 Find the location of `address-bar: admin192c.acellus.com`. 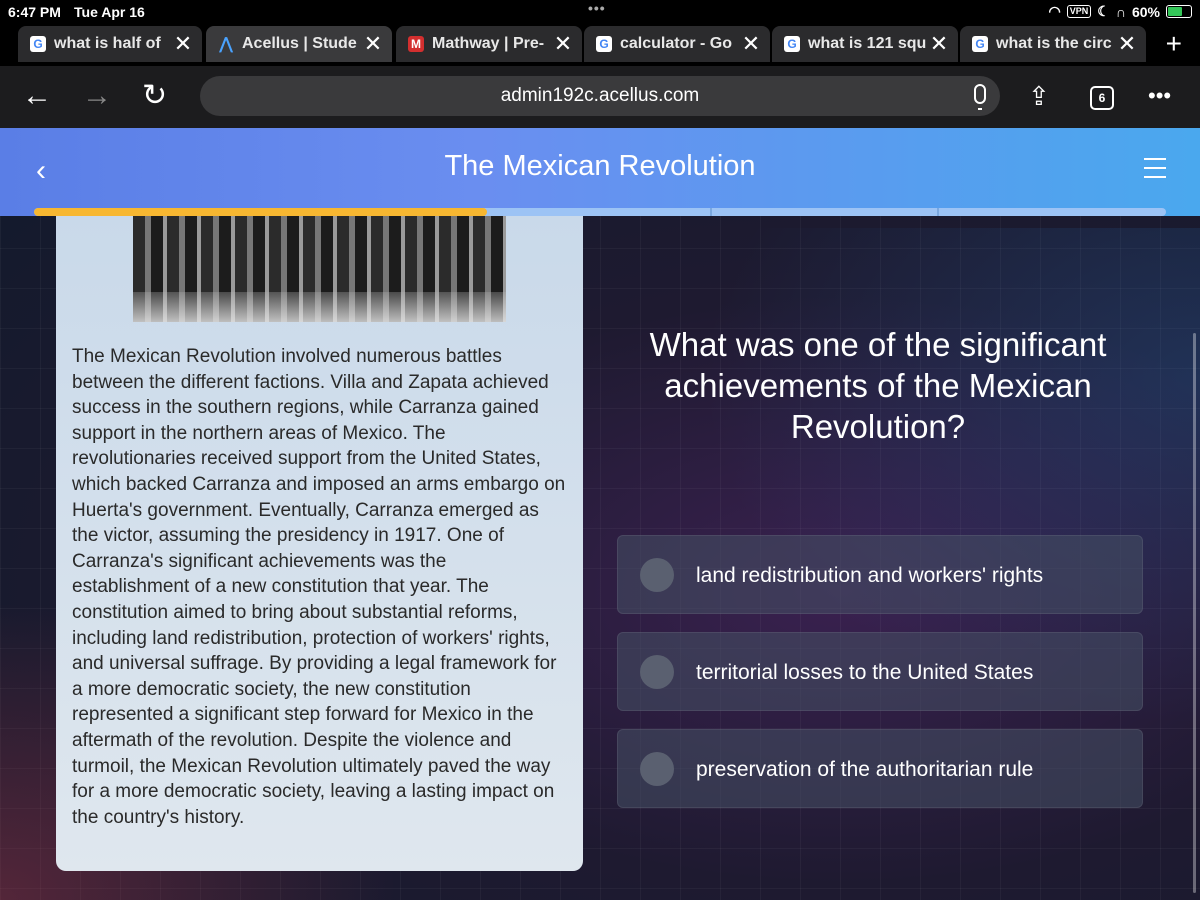

address-bar: admin192c.acellus.com is located at coordinates (600, 96).